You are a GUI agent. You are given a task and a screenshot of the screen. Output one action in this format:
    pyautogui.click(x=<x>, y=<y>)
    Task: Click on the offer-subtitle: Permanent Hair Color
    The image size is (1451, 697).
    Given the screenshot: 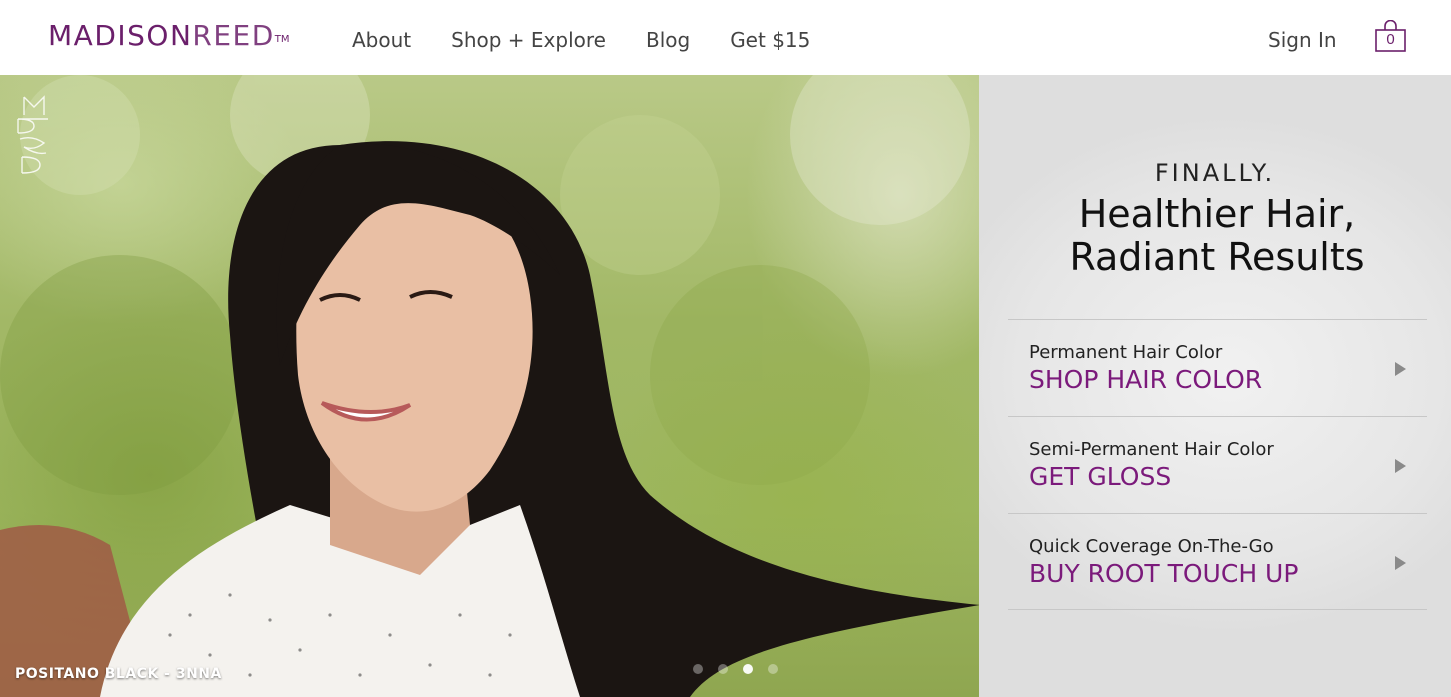 What is the action you would take?
    pyautogui.click(x=1126, y=352)
    